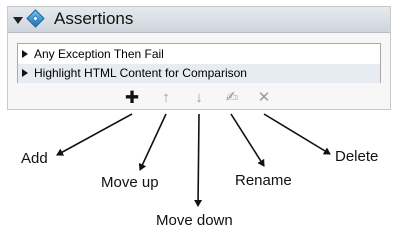 The height and width of the screenshot is (243, 399). Describe the element at coordinates (34, 158) in the screenshot. I see `add-callout-label: Add` at that location.